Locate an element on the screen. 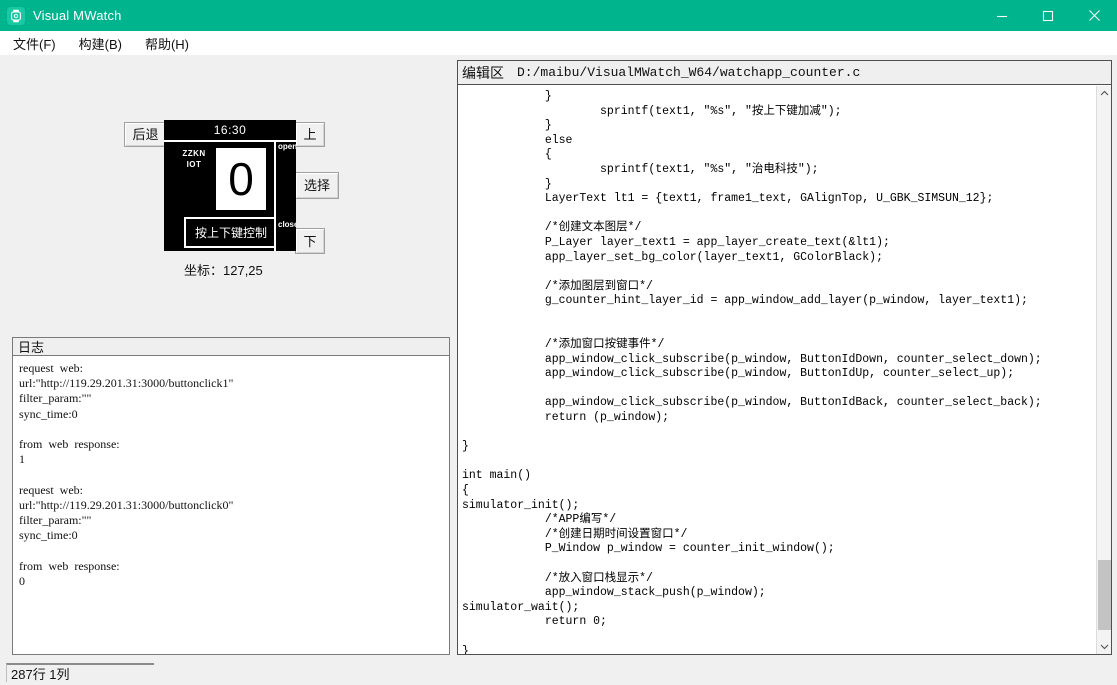 Image resolution: width=1117 pixels, height=685 pixels. maximize-icon is located at coordinates (1048, 15).